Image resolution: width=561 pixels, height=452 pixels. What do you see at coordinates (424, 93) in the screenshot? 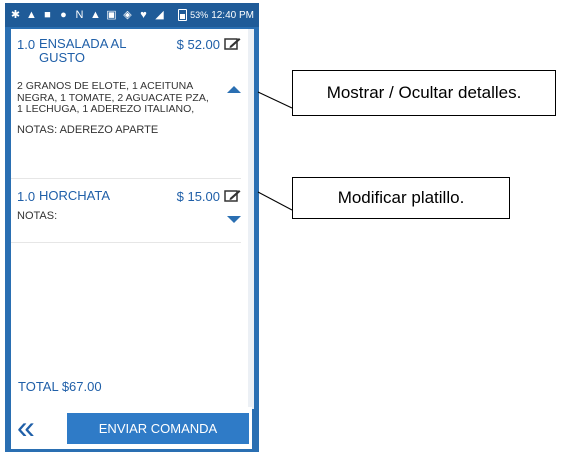
I see `callout-toggle-details: Mostrar / Ocultar detalles.` at bounding box center [424, 93].